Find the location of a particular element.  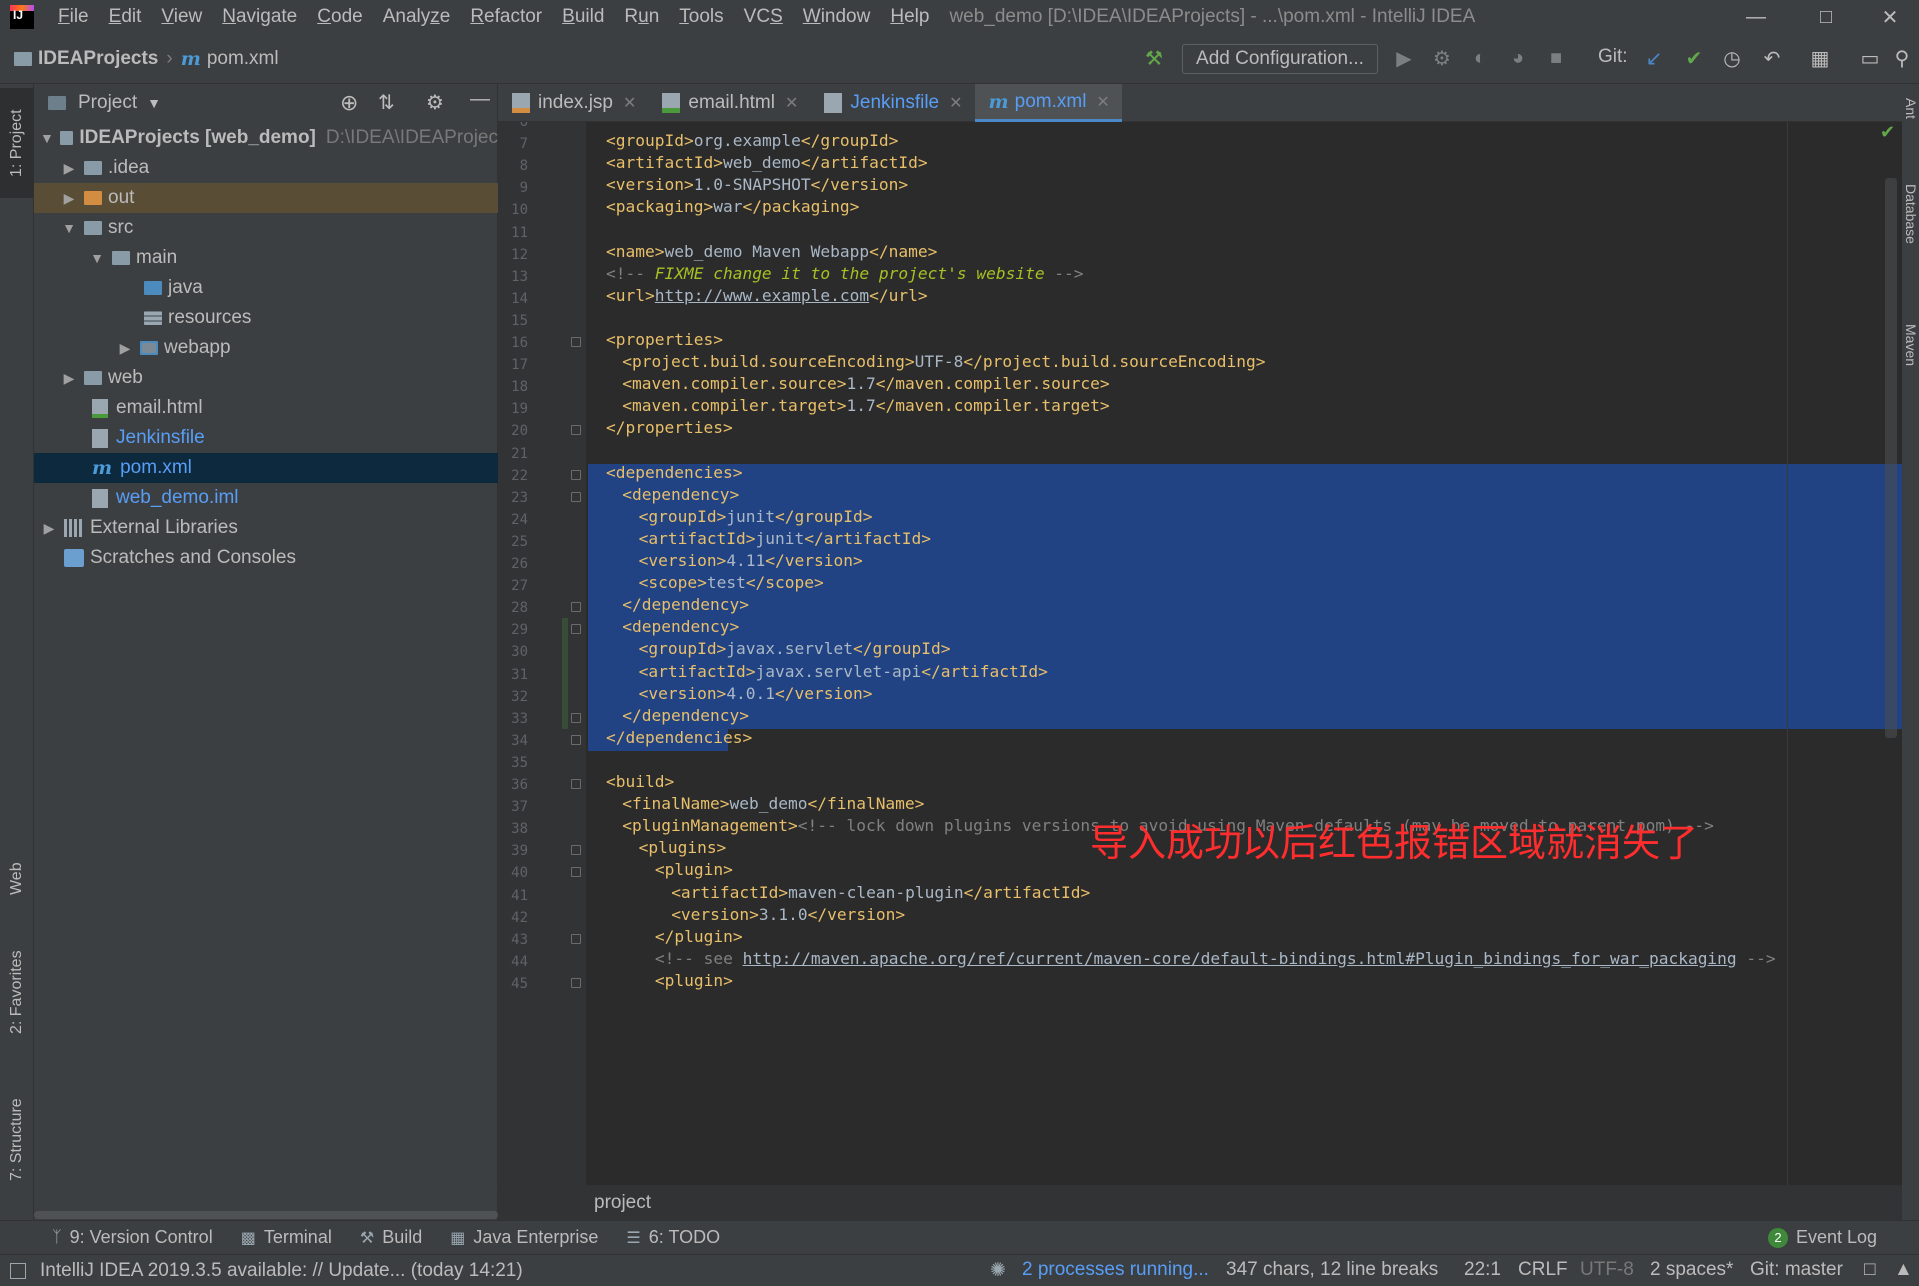

search-icon: ⚲ is located at coordinates (1902, 58).